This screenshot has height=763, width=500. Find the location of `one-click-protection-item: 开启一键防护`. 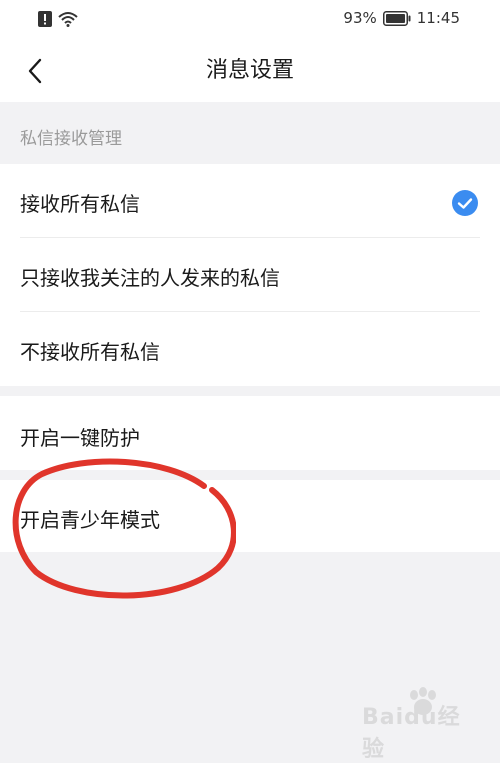

one-click-protection-item: 开启一键防护 is located at coordinates (250, 433).